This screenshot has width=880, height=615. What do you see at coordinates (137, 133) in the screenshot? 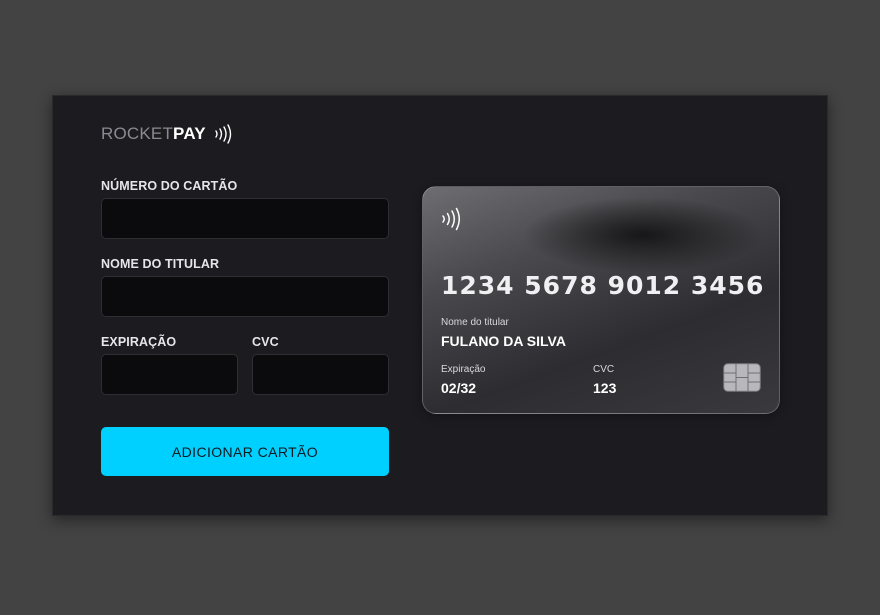
I see `logo-text-rocket: ROCKET` at bounding box center [137, 133].